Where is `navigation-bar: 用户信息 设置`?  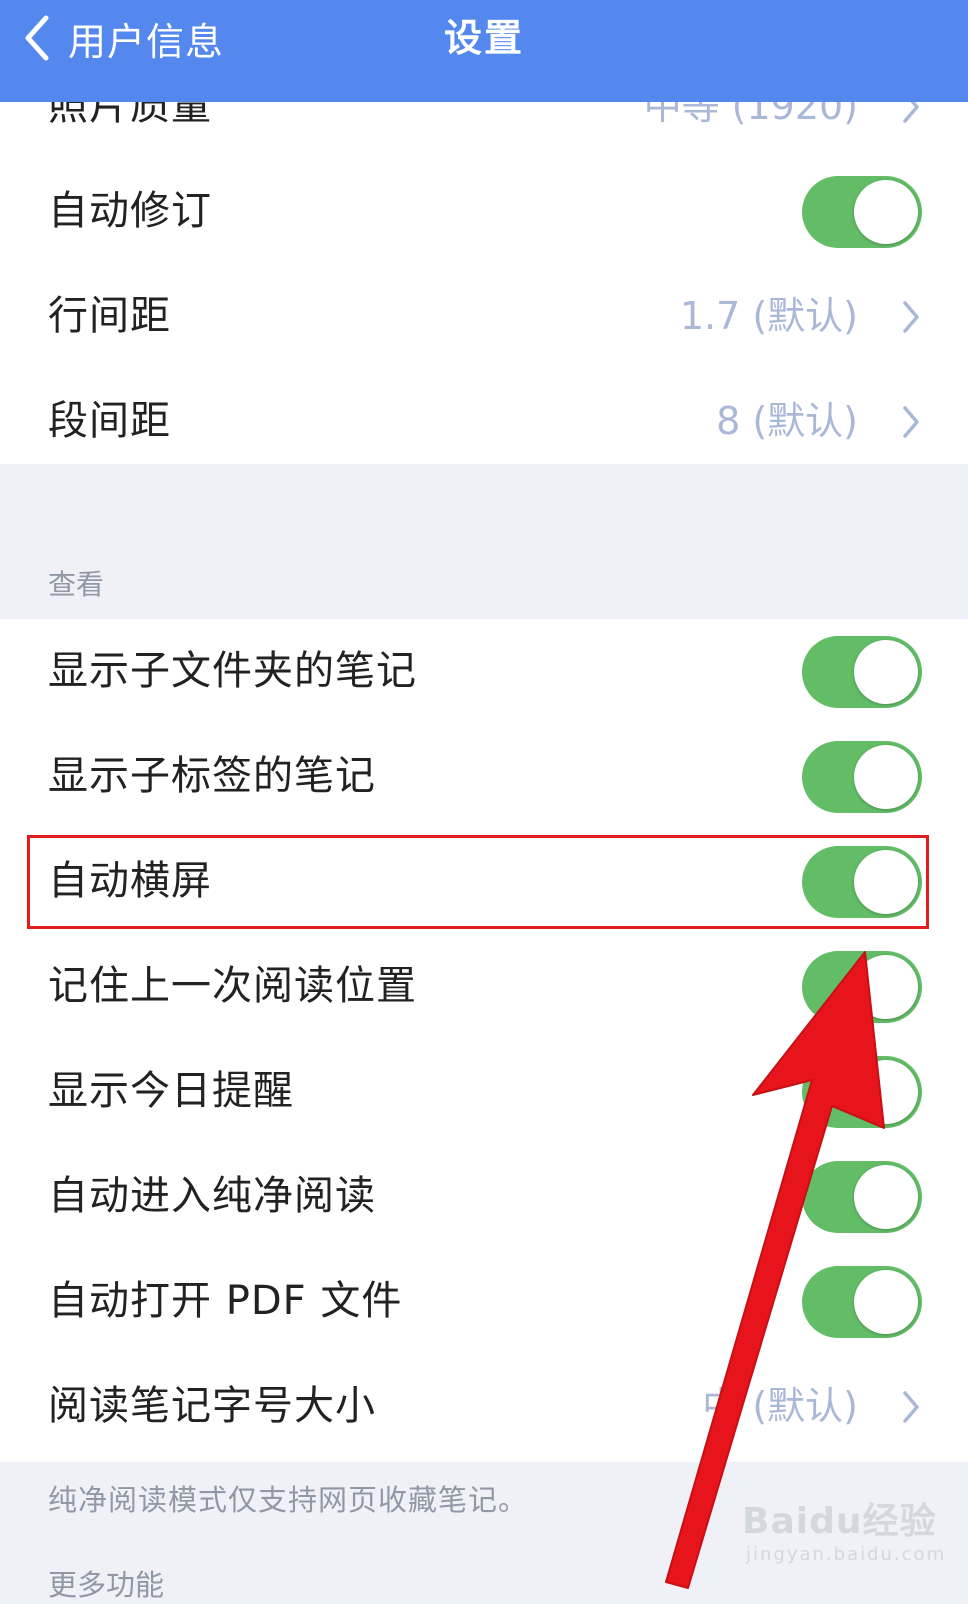 navigation-bar: 用户信息 设置 is located at coordinates (484, 51).